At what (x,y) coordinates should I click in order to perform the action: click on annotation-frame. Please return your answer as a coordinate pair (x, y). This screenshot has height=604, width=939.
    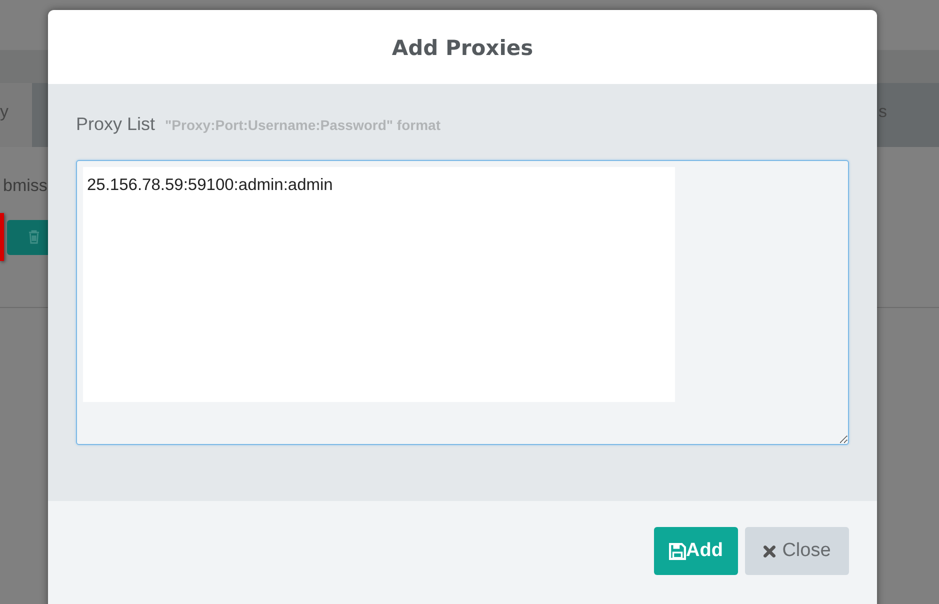
    Looking at the image, I should click on (2, 237).